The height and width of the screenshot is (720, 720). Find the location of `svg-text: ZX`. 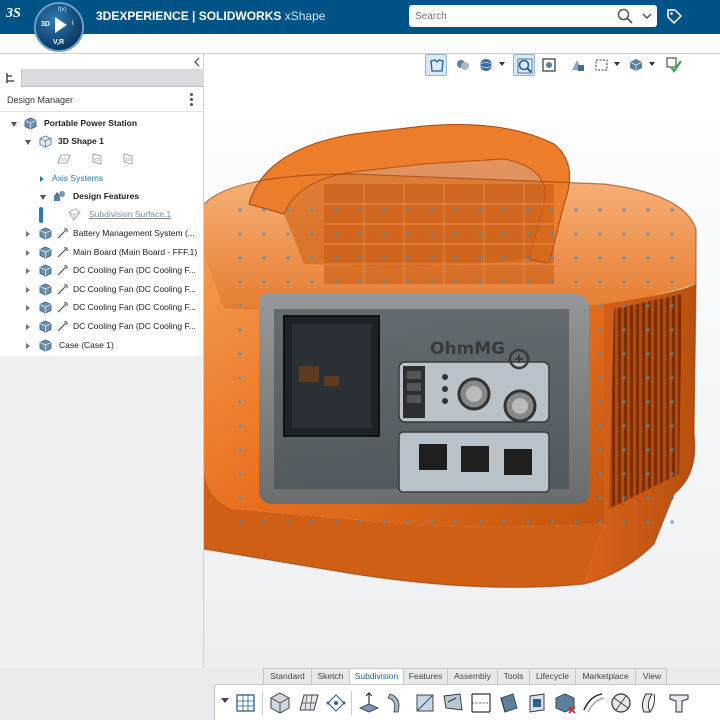

svg-text: ZX is located at coordinates (128, 159).